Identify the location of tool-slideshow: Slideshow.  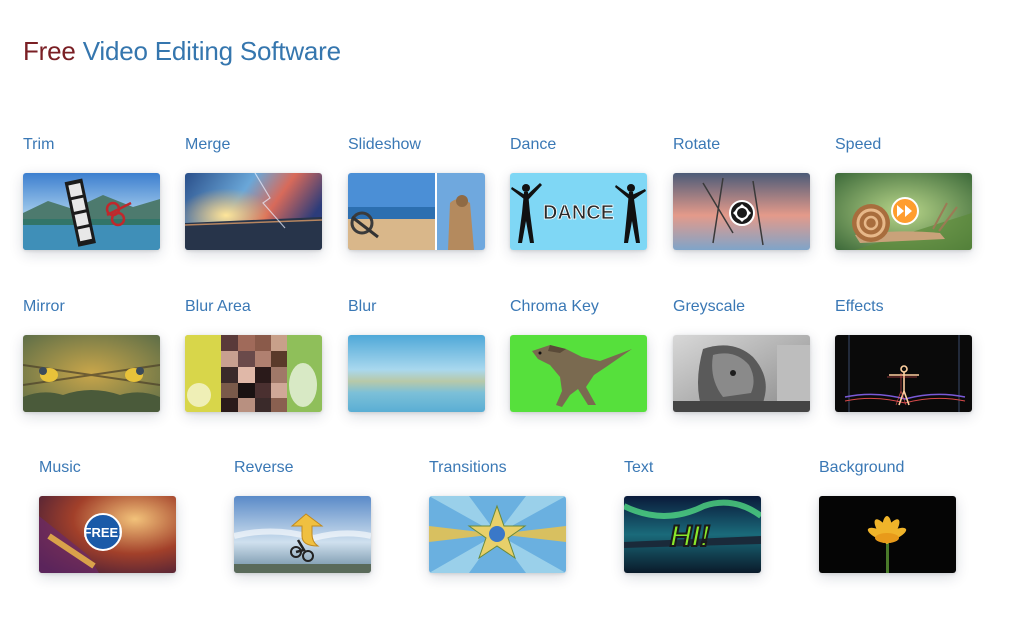
(418, 192).